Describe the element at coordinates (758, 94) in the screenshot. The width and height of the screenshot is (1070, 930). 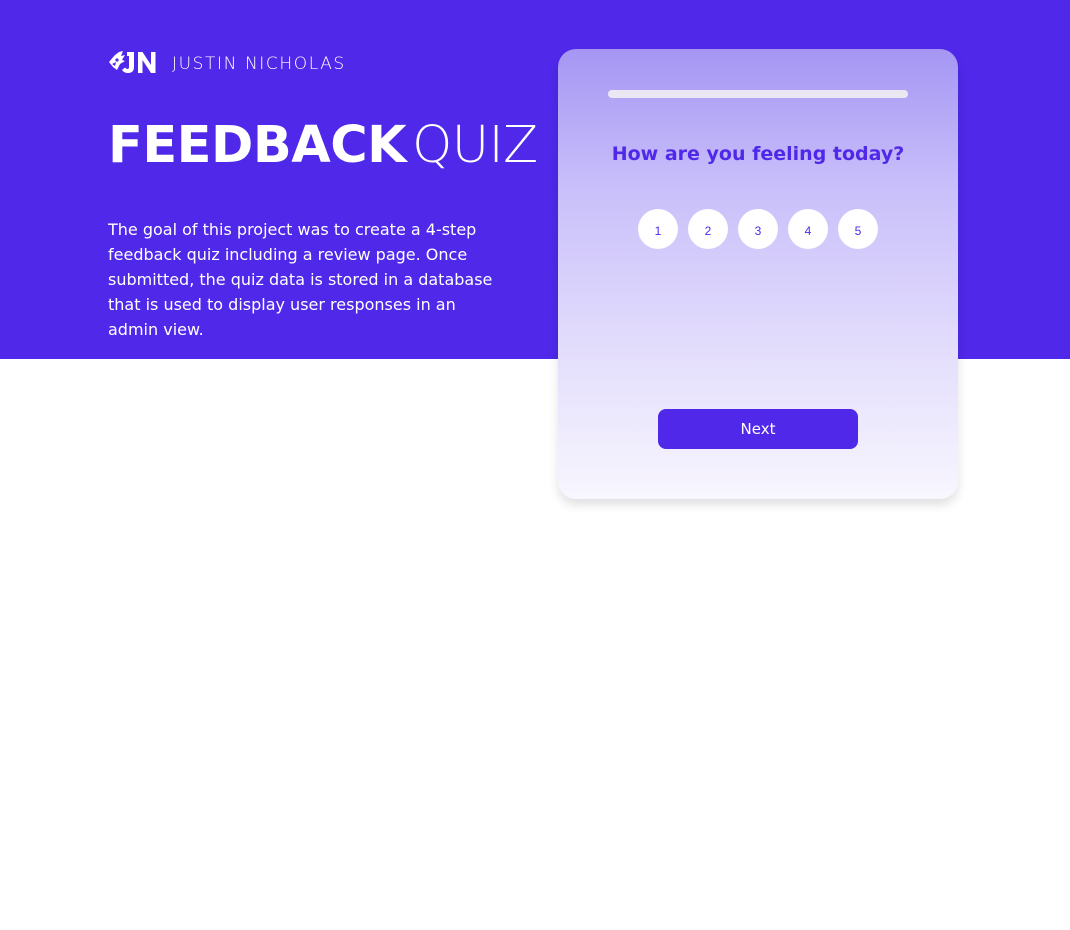
I see `quiz-progress-bar` at that location.